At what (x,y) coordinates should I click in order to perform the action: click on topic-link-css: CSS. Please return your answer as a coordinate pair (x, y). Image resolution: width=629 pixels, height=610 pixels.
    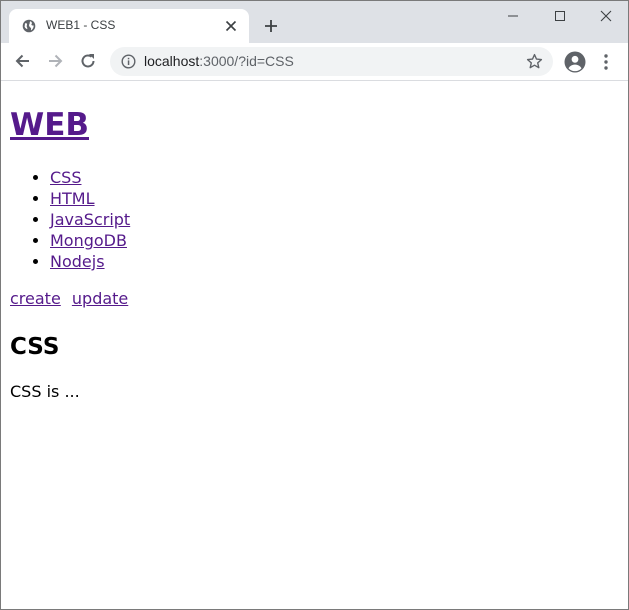
    Looking at the image, I should click on (65, 177).